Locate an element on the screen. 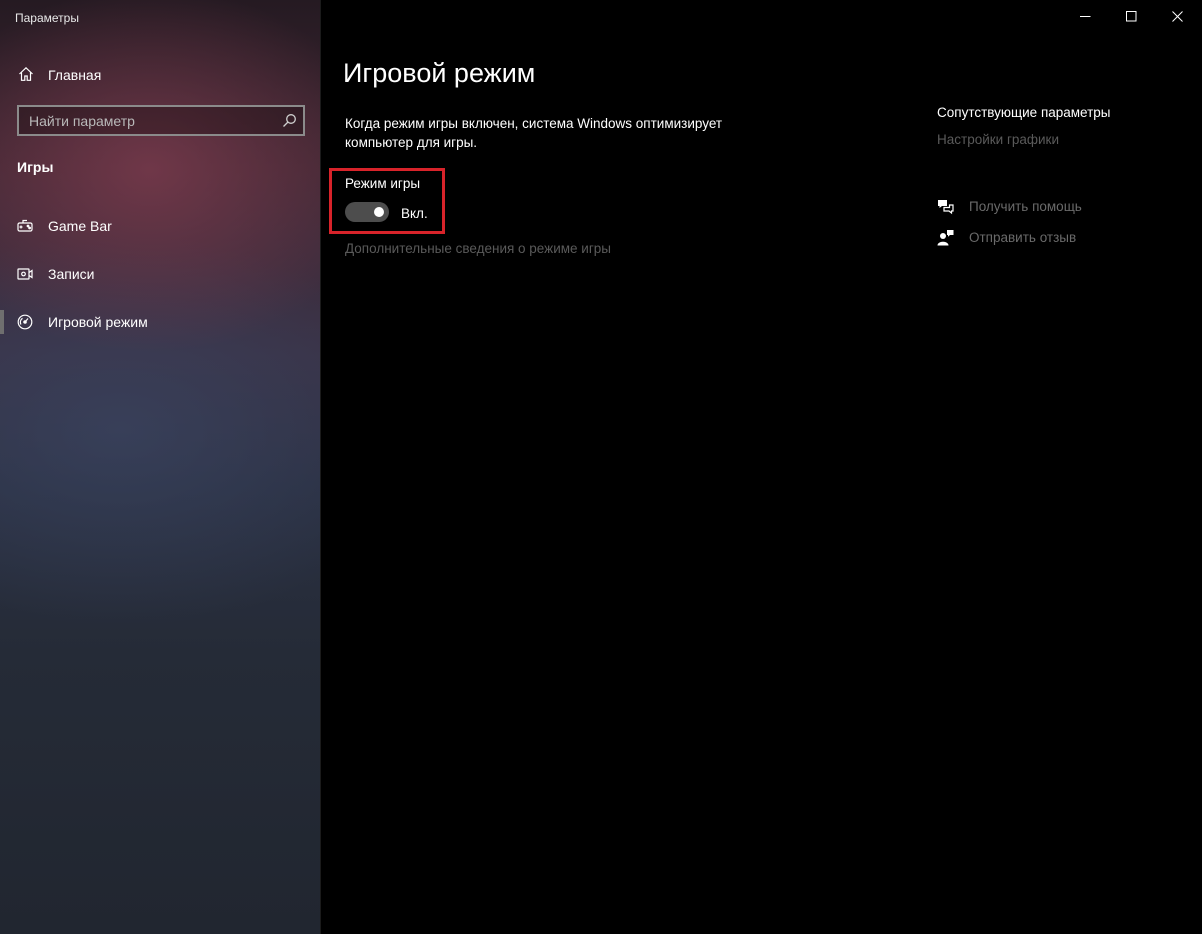  minimize-icon is located at coordinates (1085, 16).